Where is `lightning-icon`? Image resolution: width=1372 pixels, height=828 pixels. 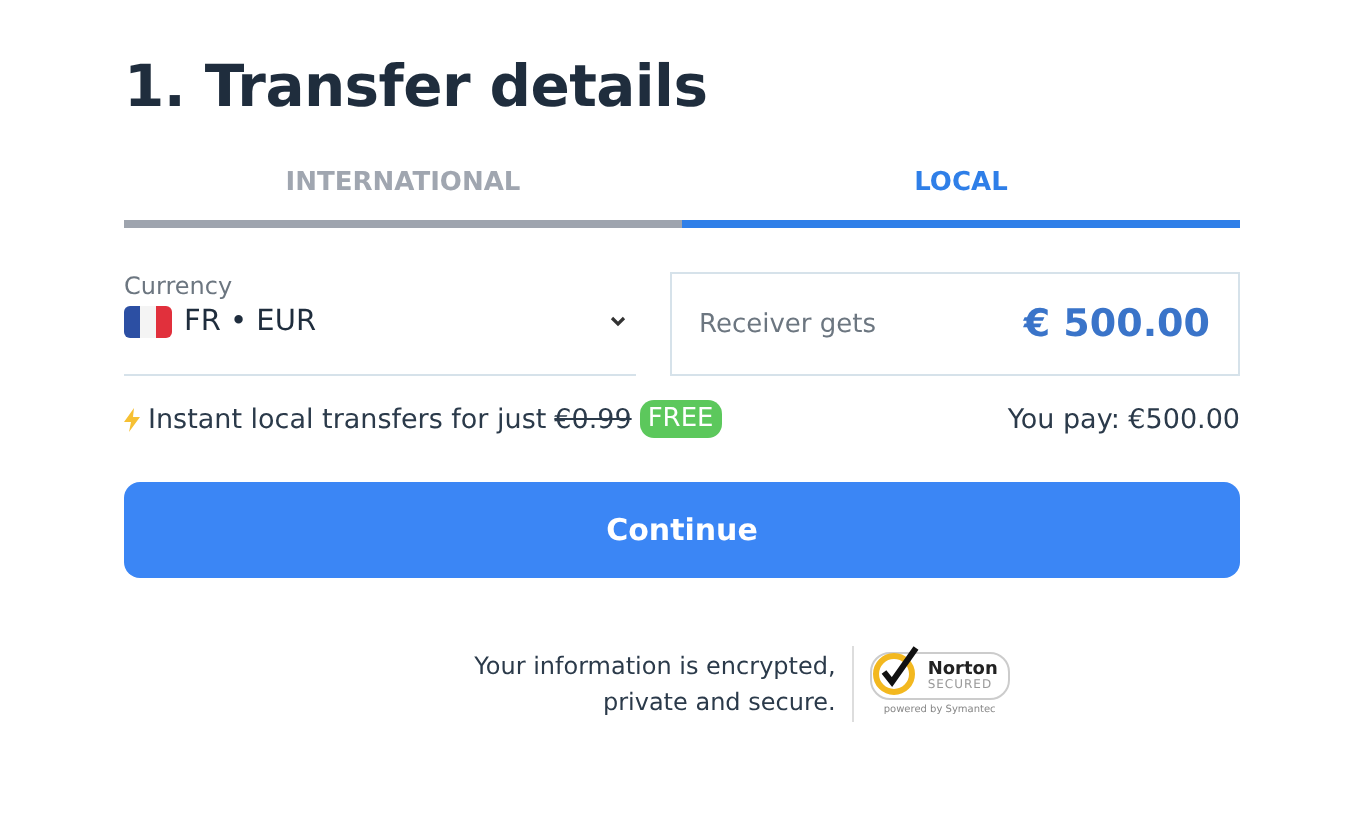
lightning-icon is located at coordinates (132, 419).